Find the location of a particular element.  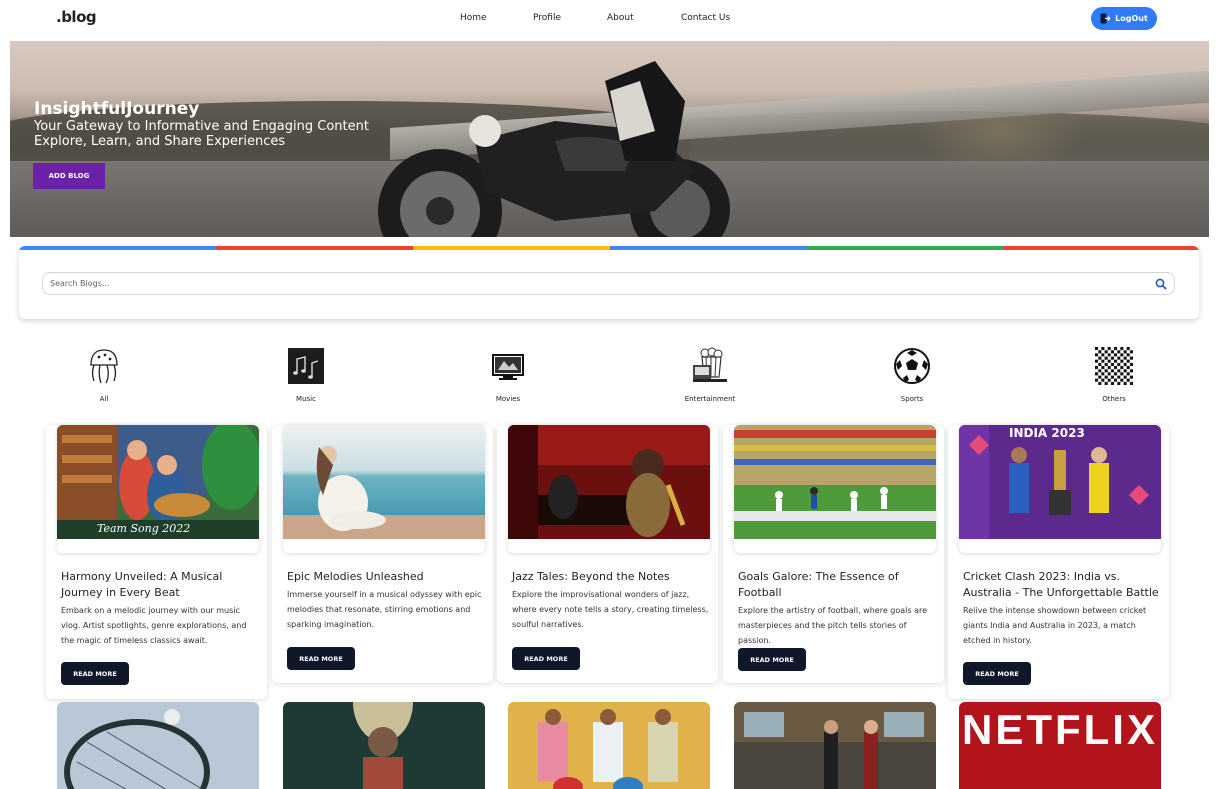

category-all: All is located at coordinates (104, 375).